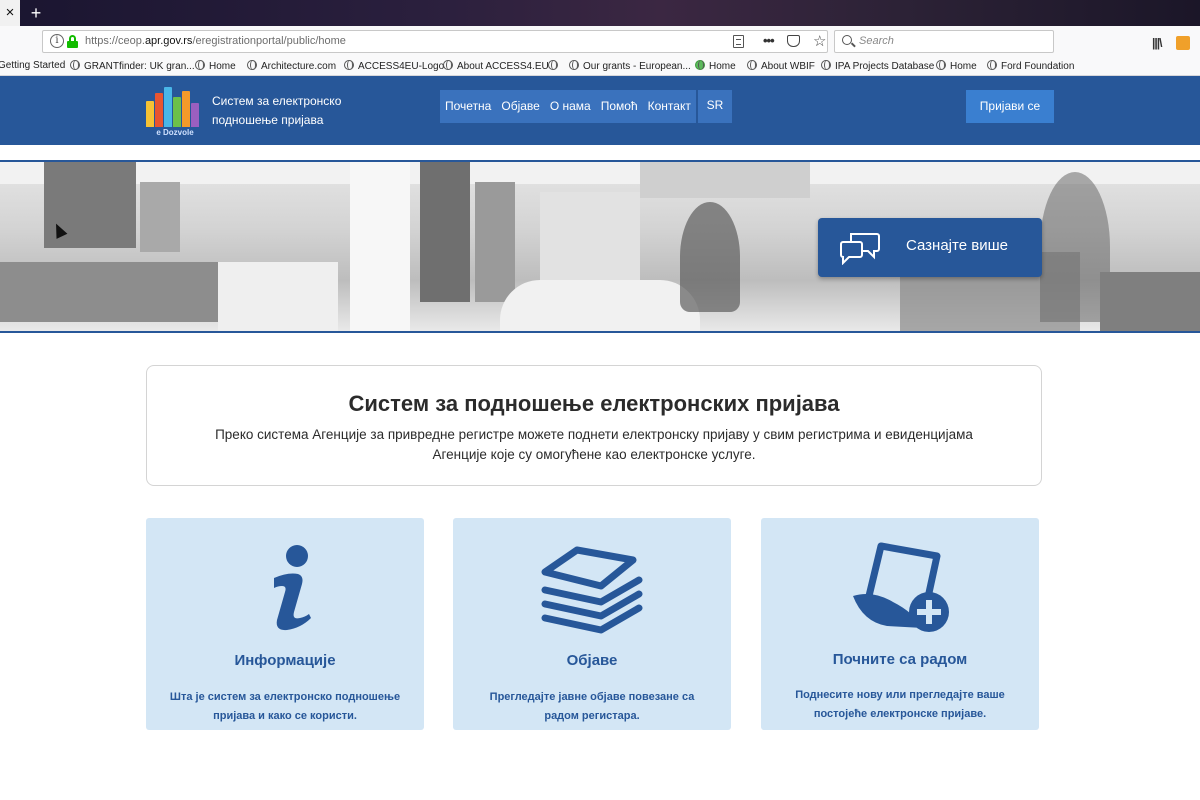  Describe the element at coordinates (944, 41) in the screenshot. I see `search-bar: Search` at that location.